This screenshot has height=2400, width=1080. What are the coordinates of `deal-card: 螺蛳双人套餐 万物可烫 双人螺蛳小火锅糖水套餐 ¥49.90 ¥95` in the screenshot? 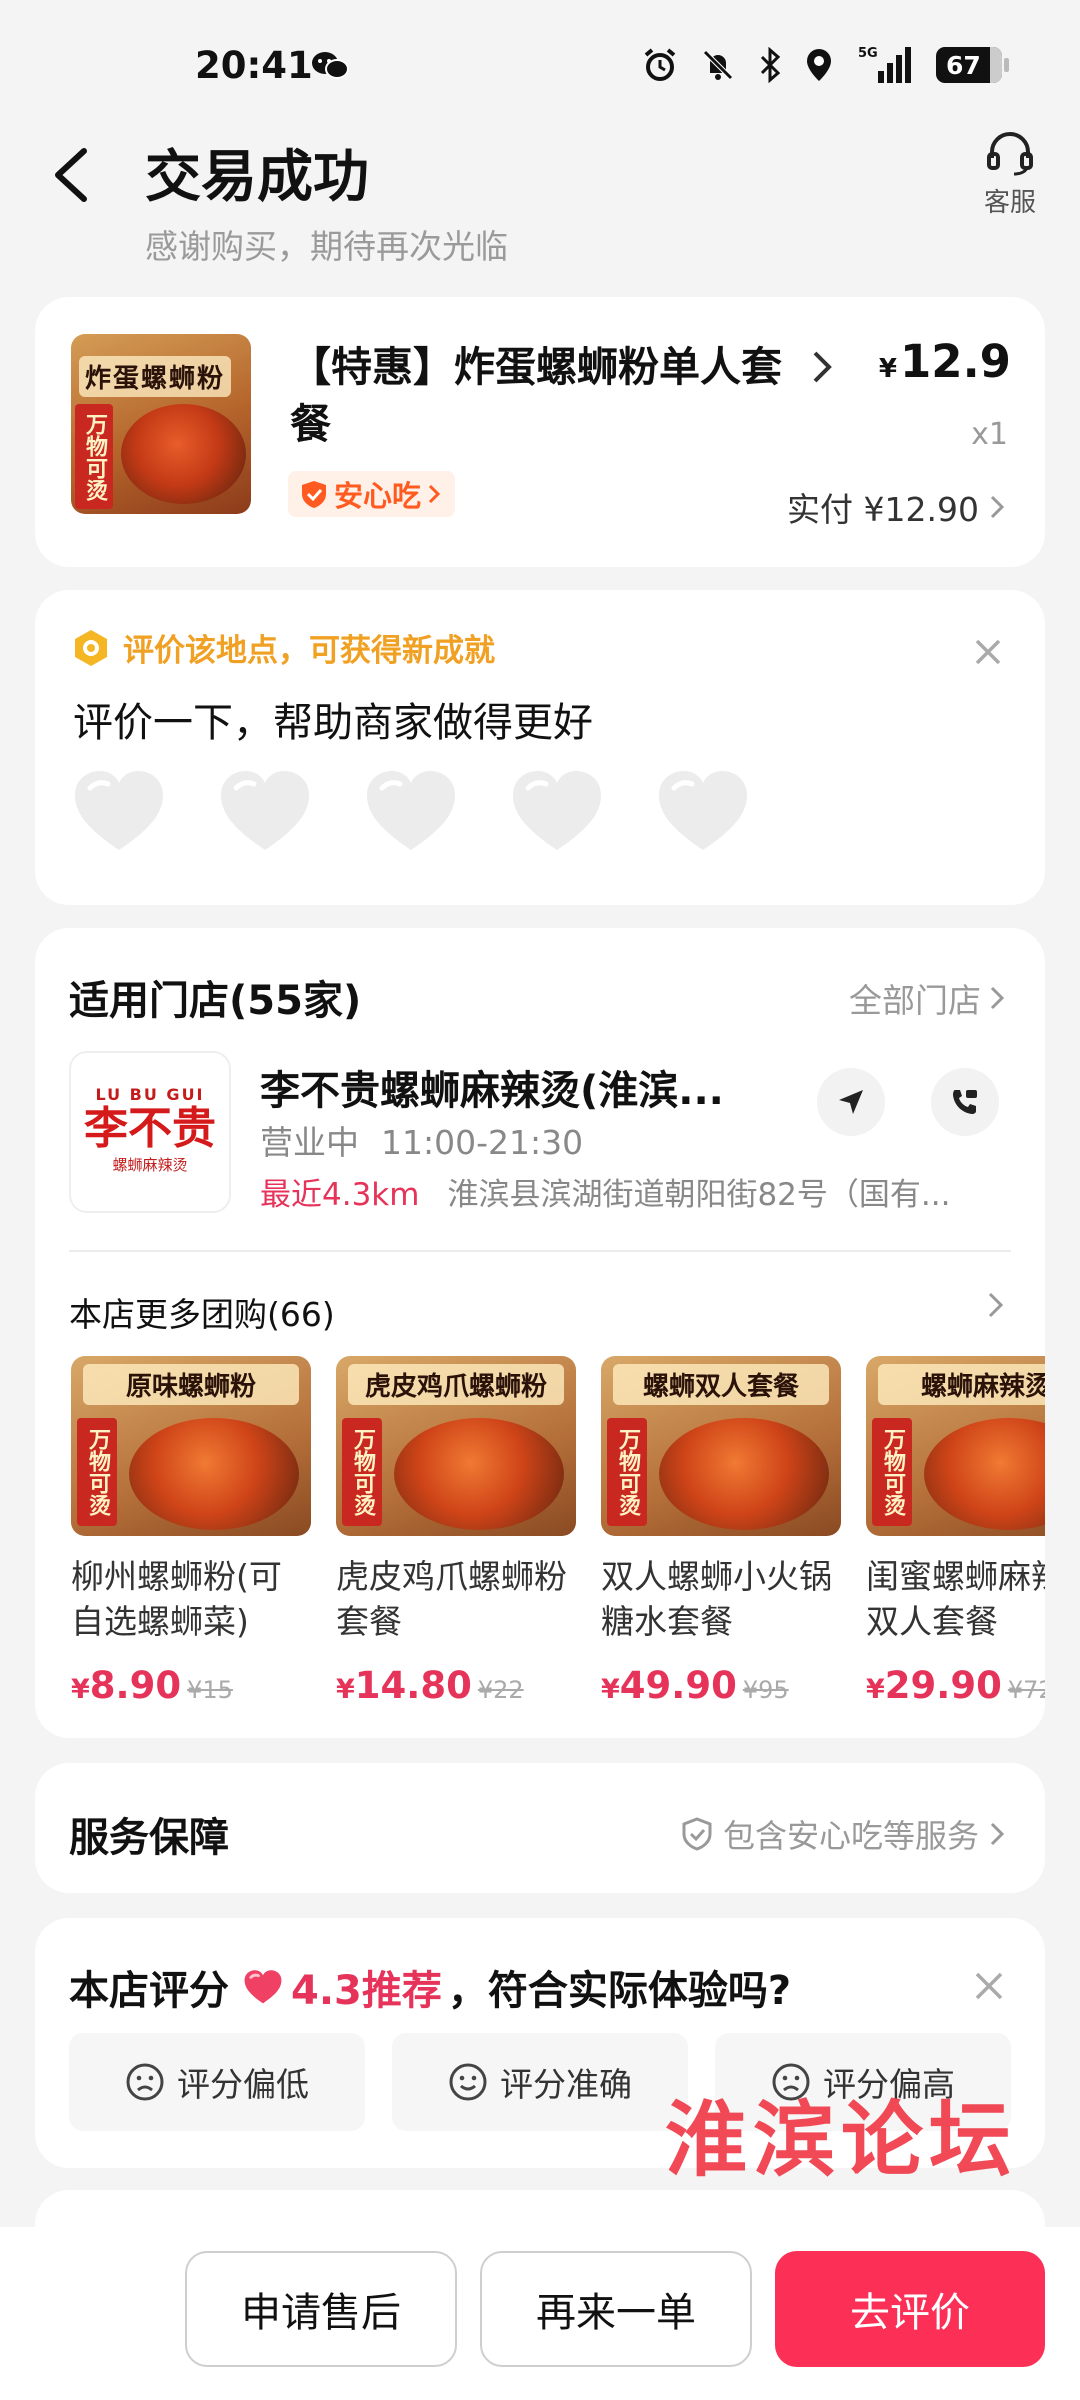 It's located at (721, 1531).